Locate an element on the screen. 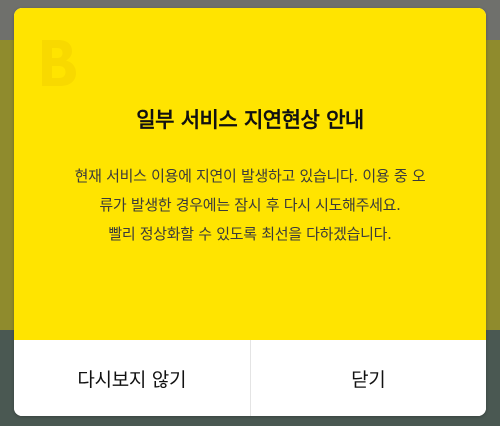 This screenshot has width=500, height=426. message-paragraph-2: 빨리 정상화할 수 있도록 최선을 다하겠습니다. is located at coordinates (250, 234).